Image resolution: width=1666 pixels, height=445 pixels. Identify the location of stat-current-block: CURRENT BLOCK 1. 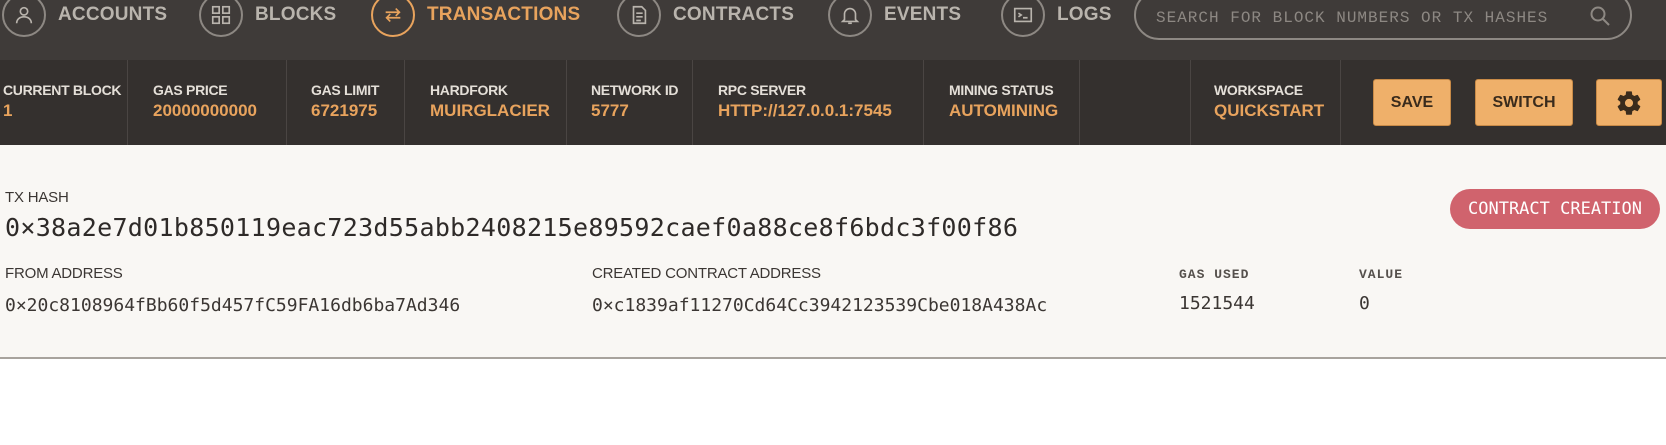
(64, 102).